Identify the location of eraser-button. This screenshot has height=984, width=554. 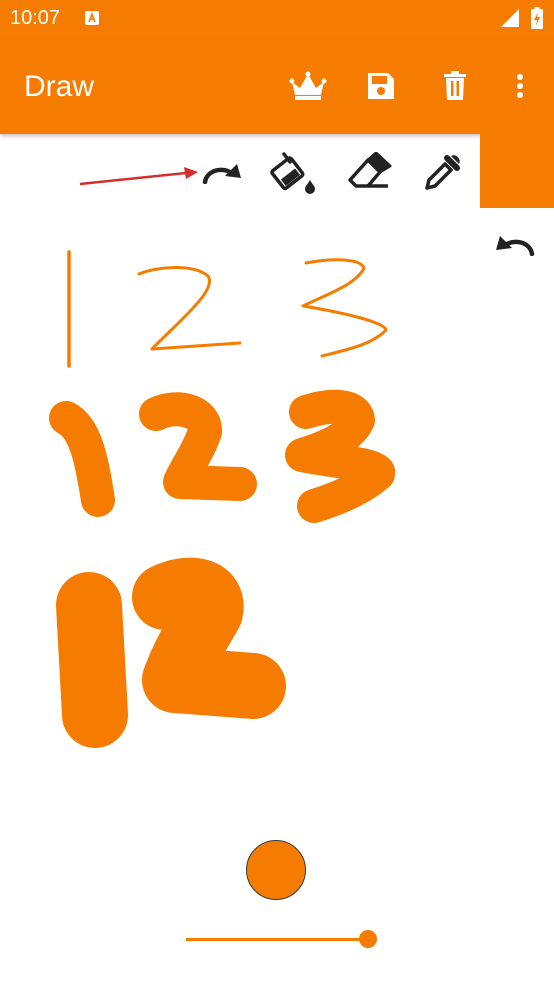
(369, 174).